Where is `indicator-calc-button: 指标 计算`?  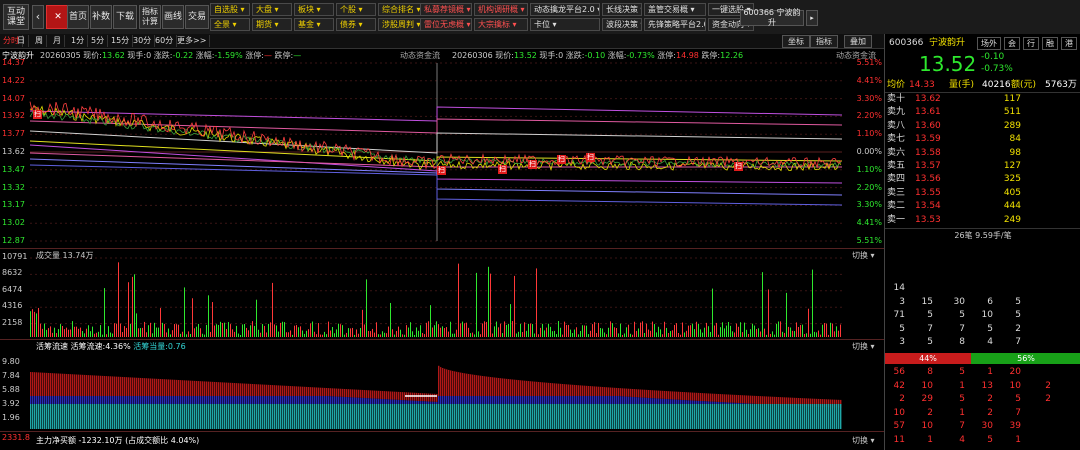 indicator-calc-button: 指标 计算 is located at coordinates (150, 17).